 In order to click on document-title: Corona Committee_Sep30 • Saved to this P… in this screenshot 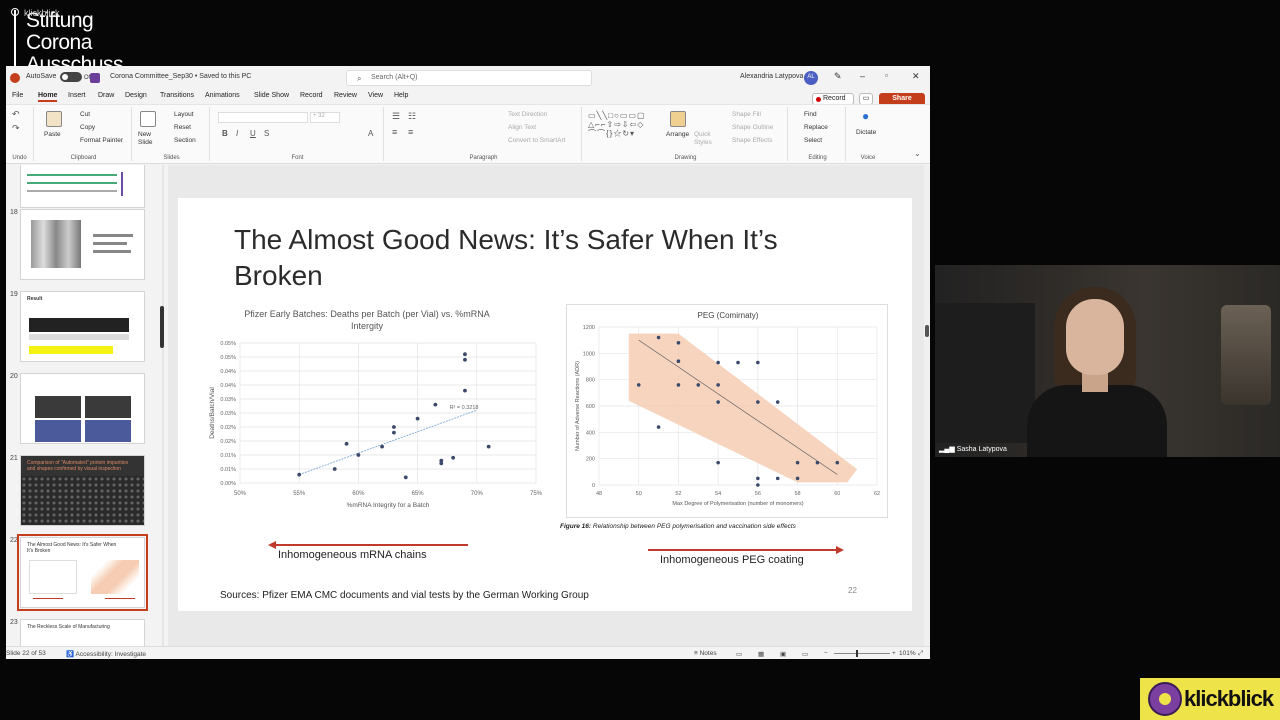, I will do `click(180, 76)`.